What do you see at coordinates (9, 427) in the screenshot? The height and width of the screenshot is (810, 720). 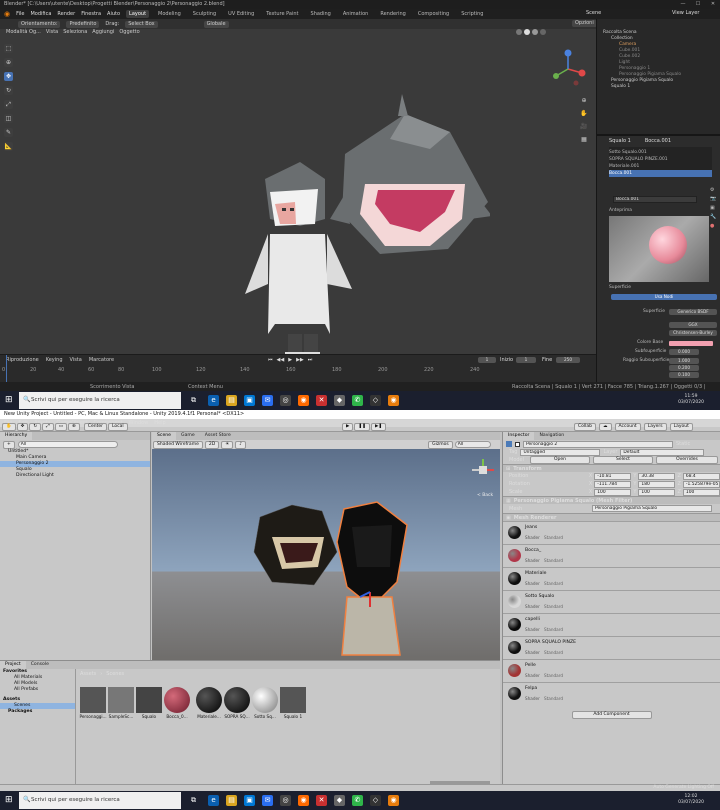 I see `hand-tool-icon: ✋` at bounding box center [9, 427].